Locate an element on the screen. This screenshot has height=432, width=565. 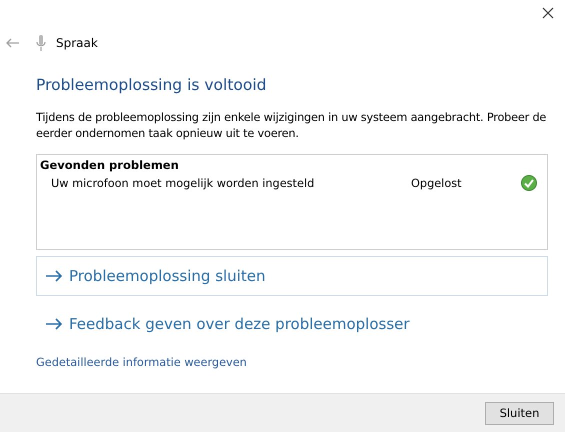
heading: Probleemoplossing is voltooid is located at coordinates (152, 85).